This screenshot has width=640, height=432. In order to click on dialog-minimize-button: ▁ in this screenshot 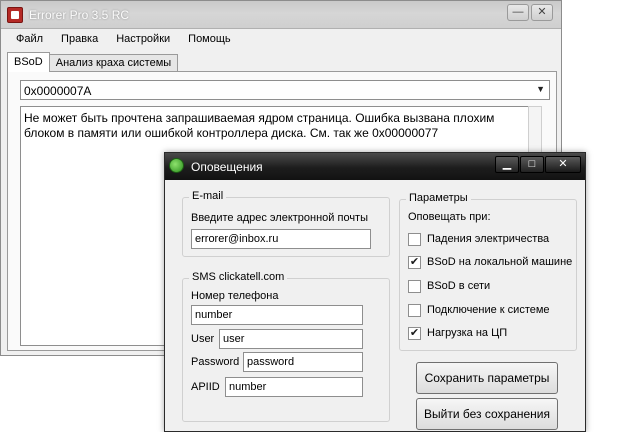, I will do `click(507, 164)`.